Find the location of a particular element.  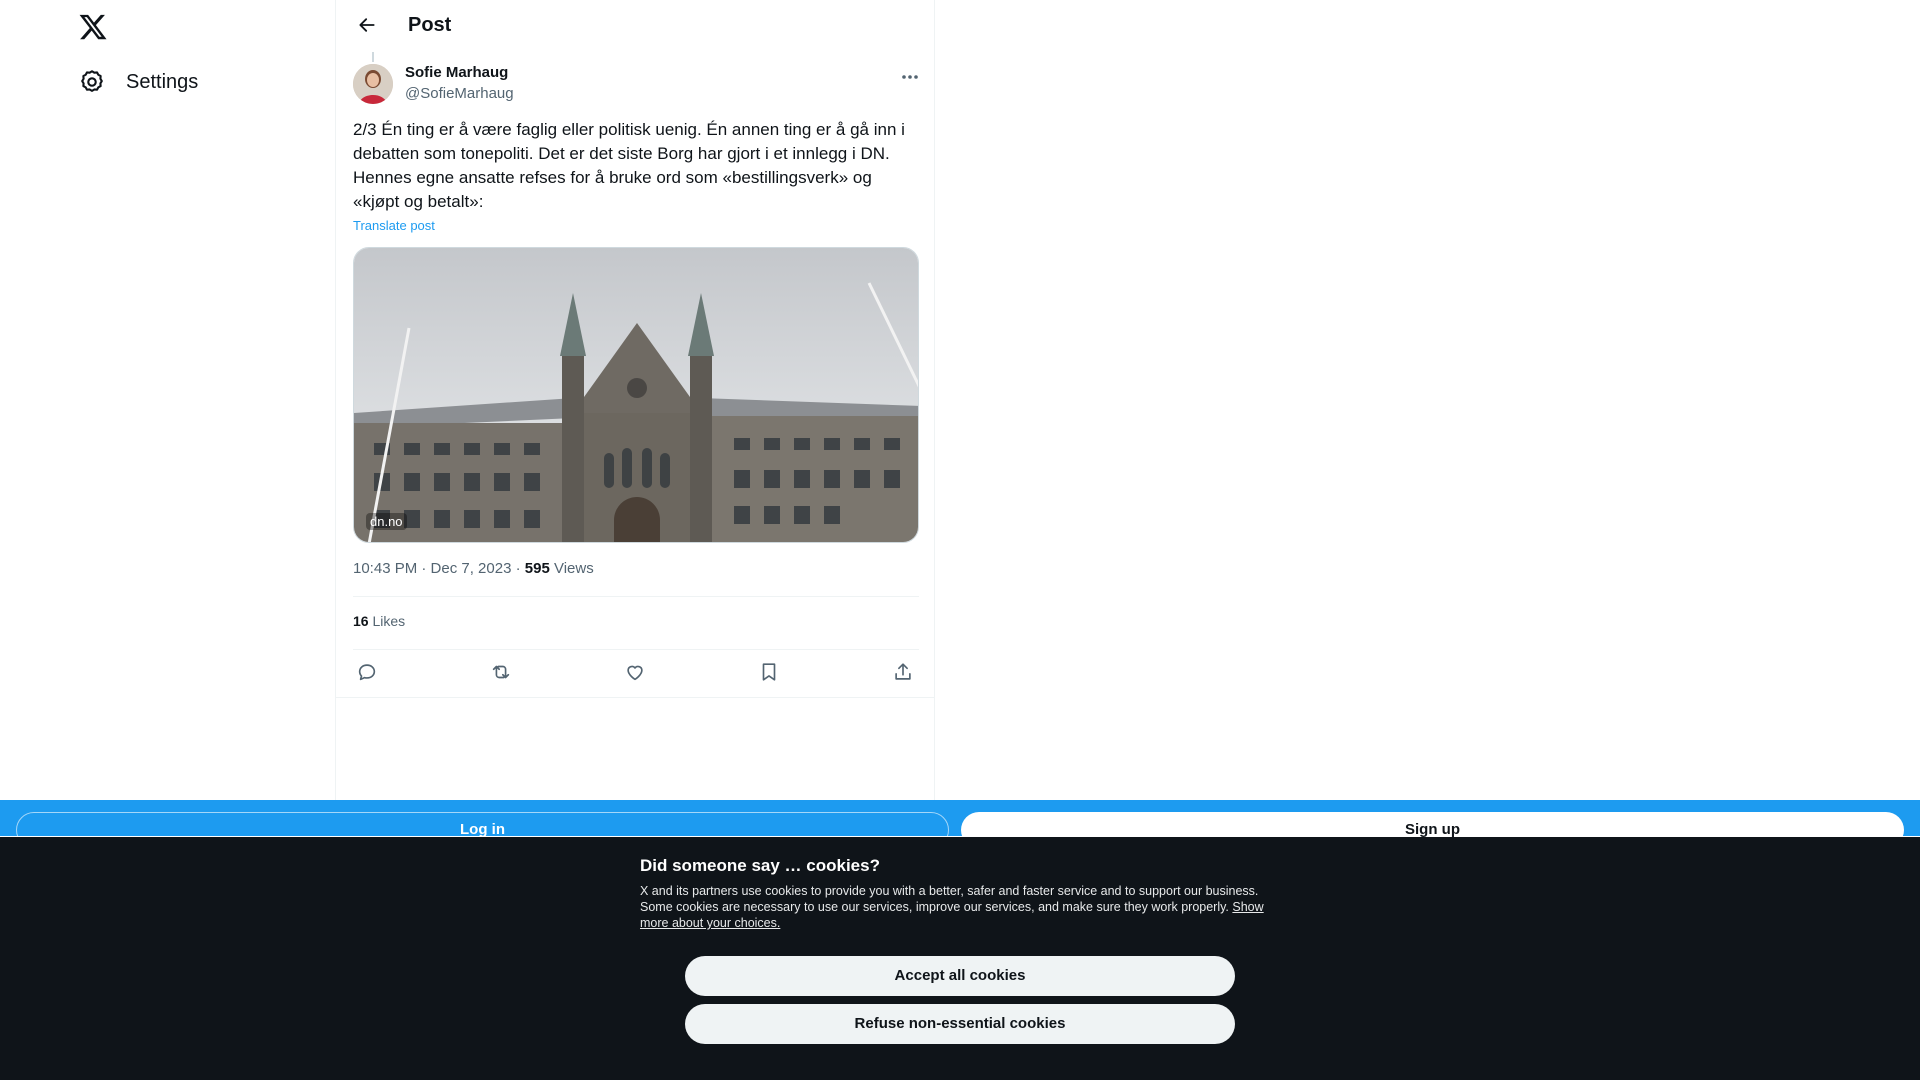

back-button is located at coordinates (367, 27).